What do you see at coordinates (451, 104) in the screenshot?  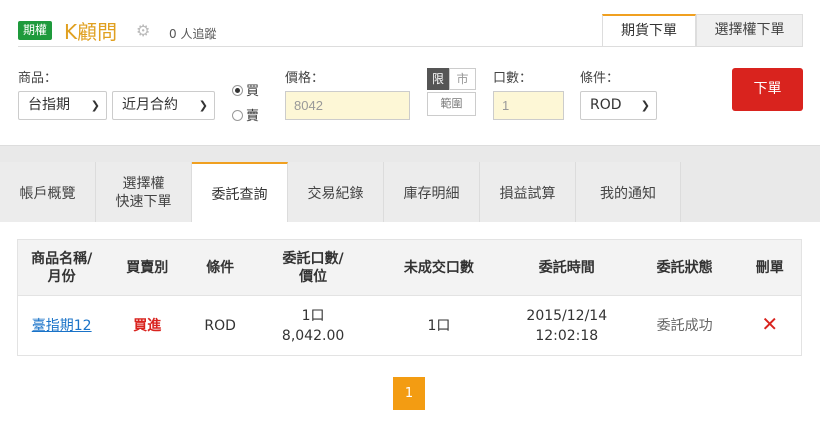 I see `range-button: 範圍` at bounding box center [451, 104].